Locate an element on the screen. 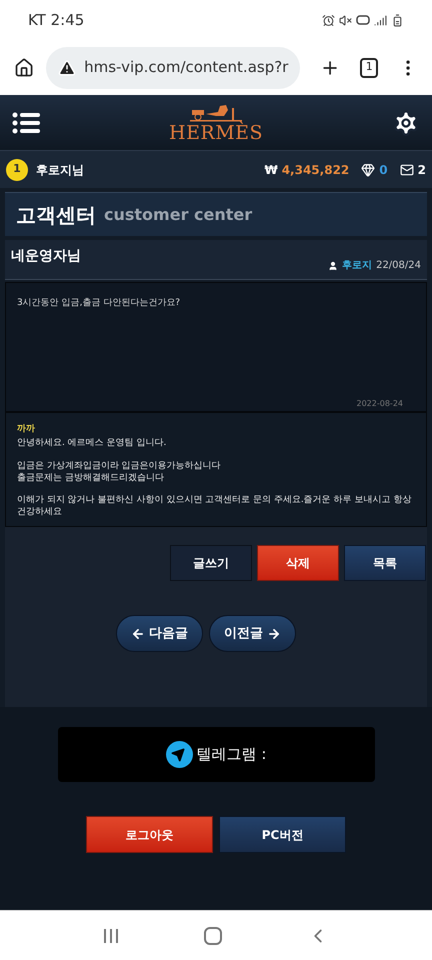 This screenshot has height=960, width=432. action-button: 삭제 is located at coordinates (298, 563).